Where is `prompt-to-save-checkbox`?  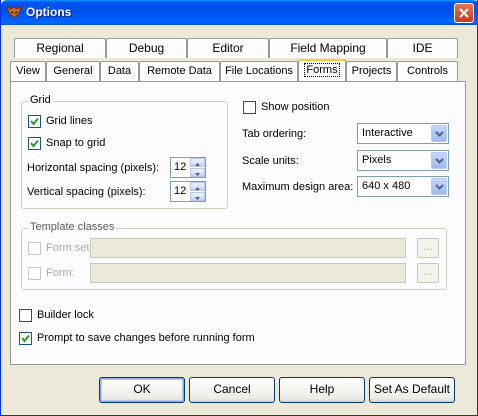
prompt-to-save-checkbox is located at coordinates (25, 338).